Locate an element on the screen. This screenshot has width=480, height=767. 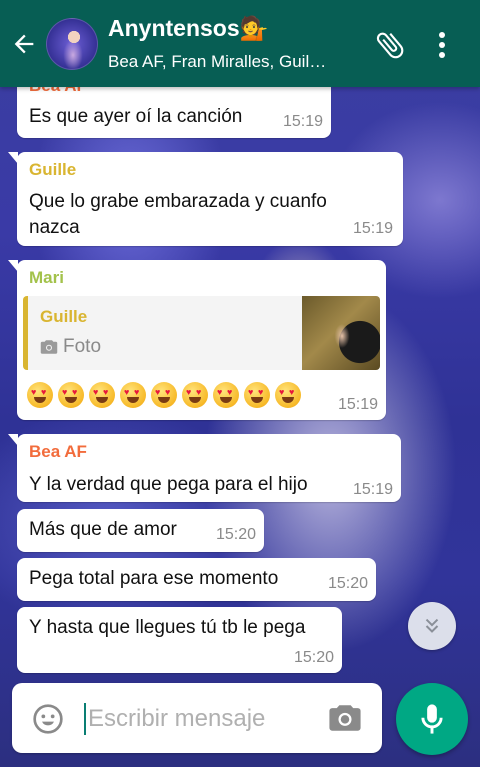
quoted-label-row: Foto is located at coordinates (70, 347).